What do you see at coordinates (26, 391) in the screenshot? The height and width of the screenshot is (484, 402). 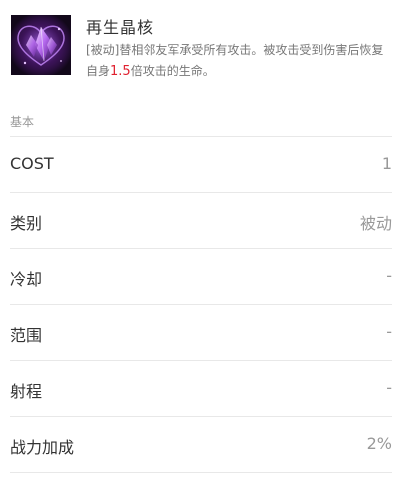 I see `stat-label: 射程` at bounding box center [26, 391].